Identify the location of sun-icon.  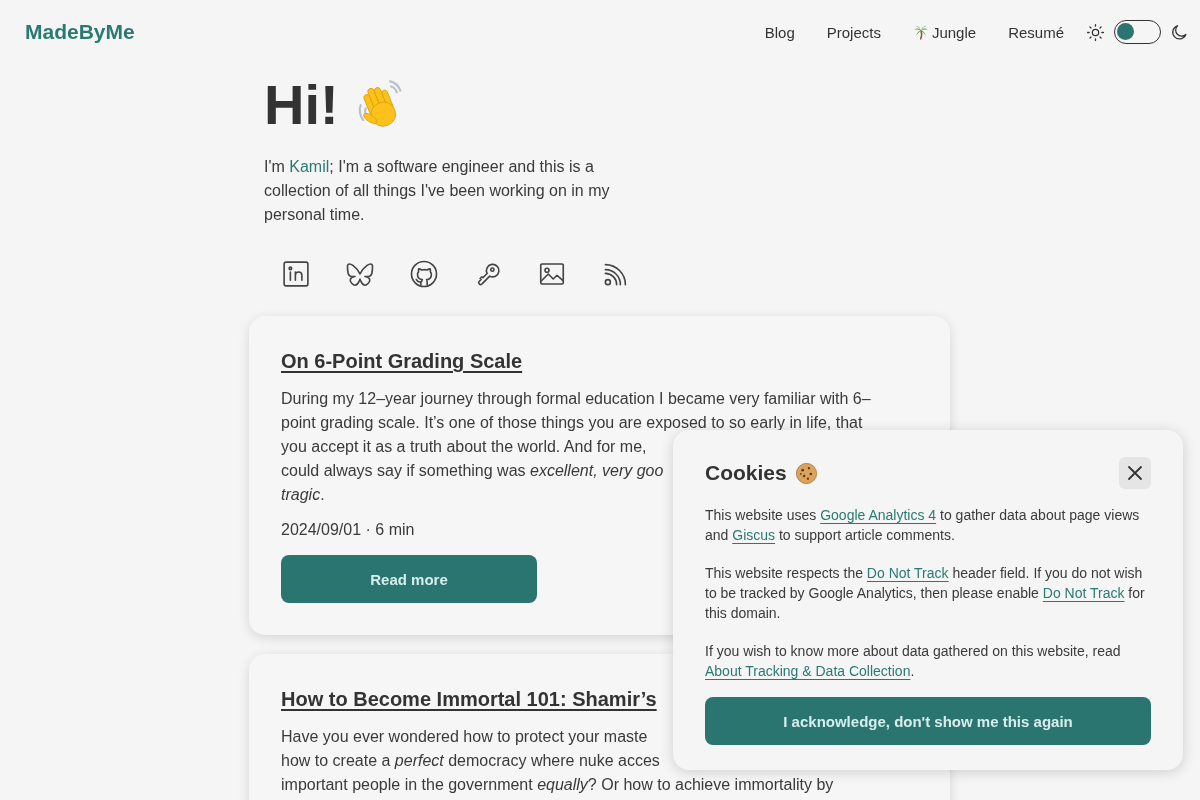
(1095, 32).